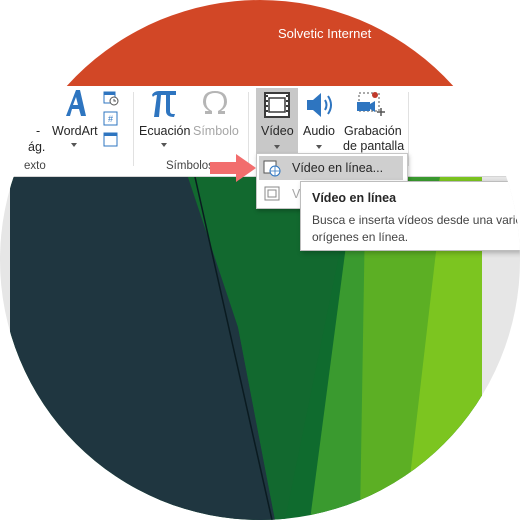  What do you see at coordinates (277, 105) in the screenshot?
I see `film-icon` at bounding box center [277, 105].